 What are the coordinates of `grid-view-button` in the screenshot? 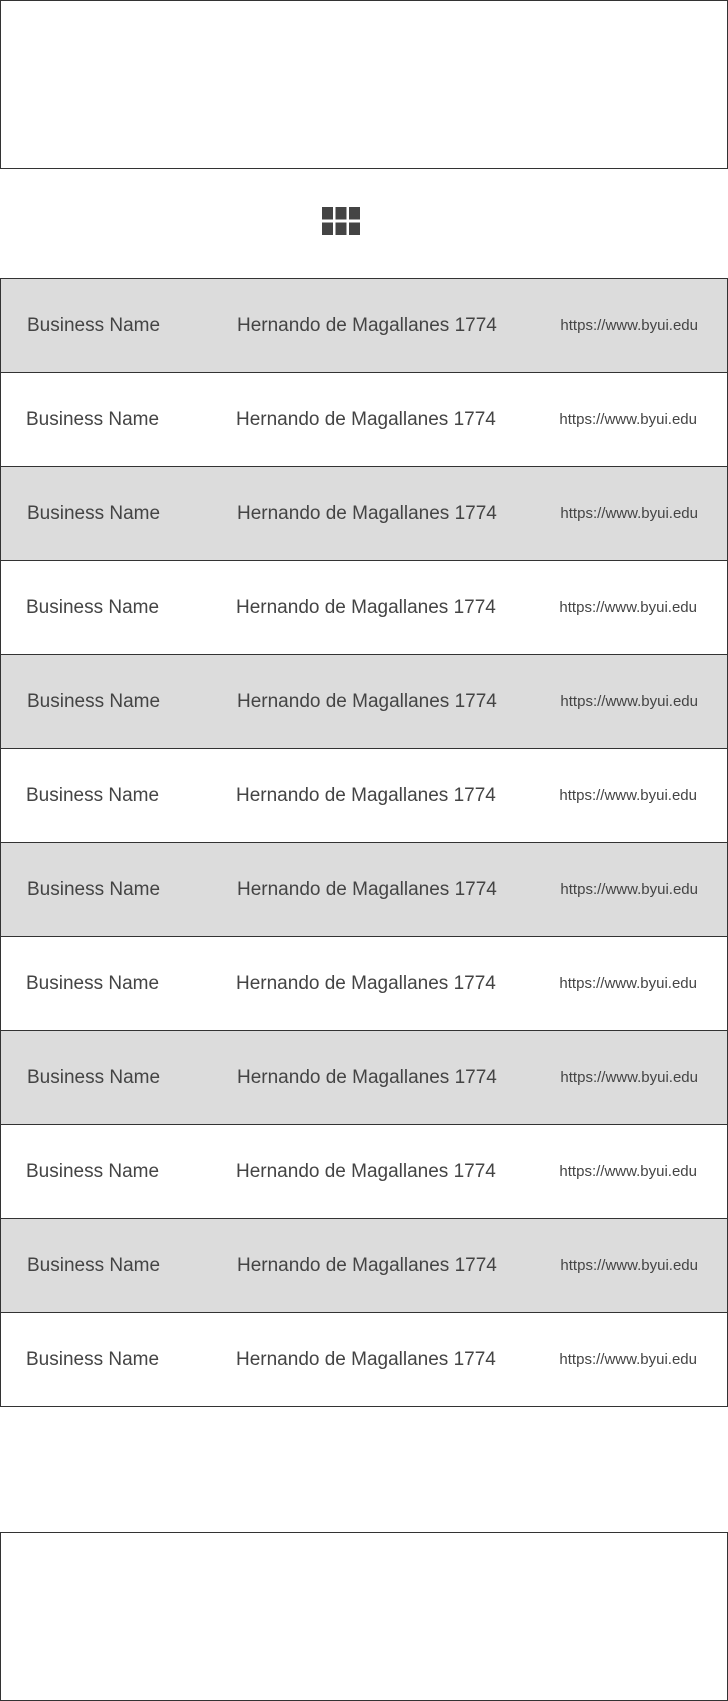 It's located at (341, 221).